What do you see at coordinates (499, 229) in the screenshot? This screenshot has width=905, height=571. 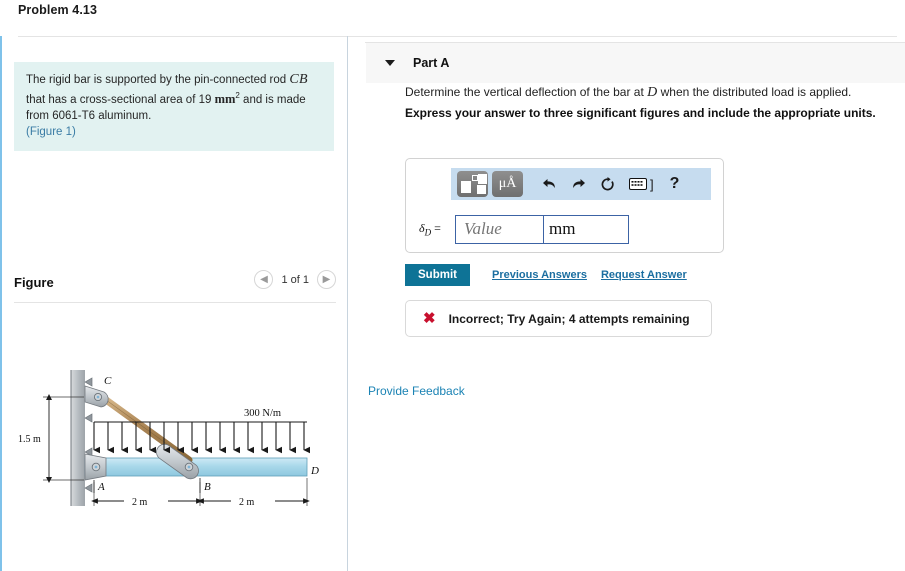 I see `answer-value-input` at bounding box center [499, 229].